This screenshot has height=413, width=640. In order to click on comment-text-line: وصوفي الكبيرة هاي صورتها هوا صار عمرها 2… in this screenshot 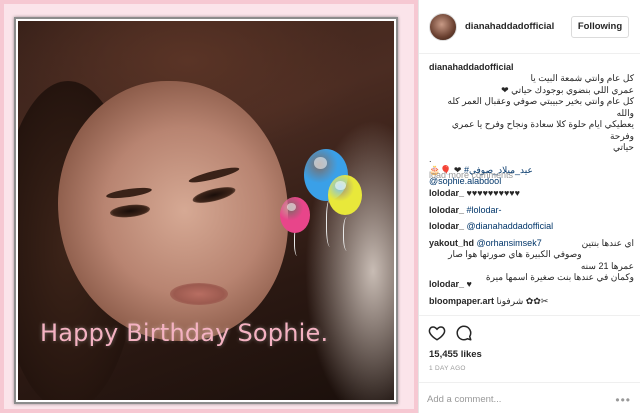, I will do `click(541, 260)`.